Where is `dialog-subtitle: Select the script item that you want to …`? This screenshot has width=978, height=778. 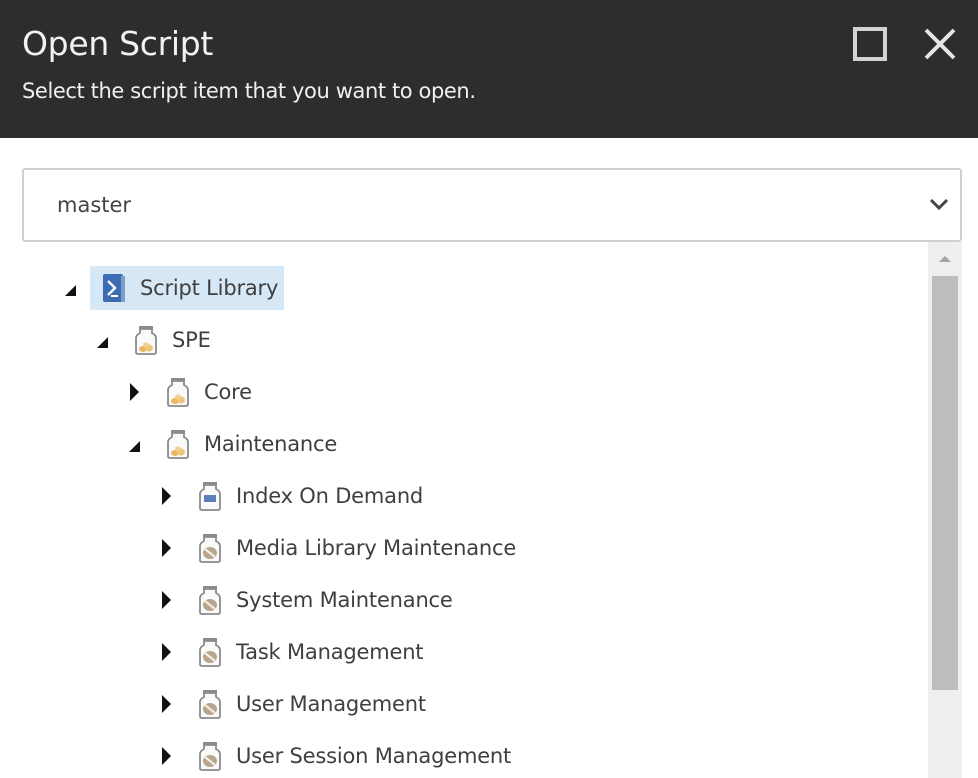
dialog-subtitle: Select the script item that you want to … is located at coordinates (249, 91).